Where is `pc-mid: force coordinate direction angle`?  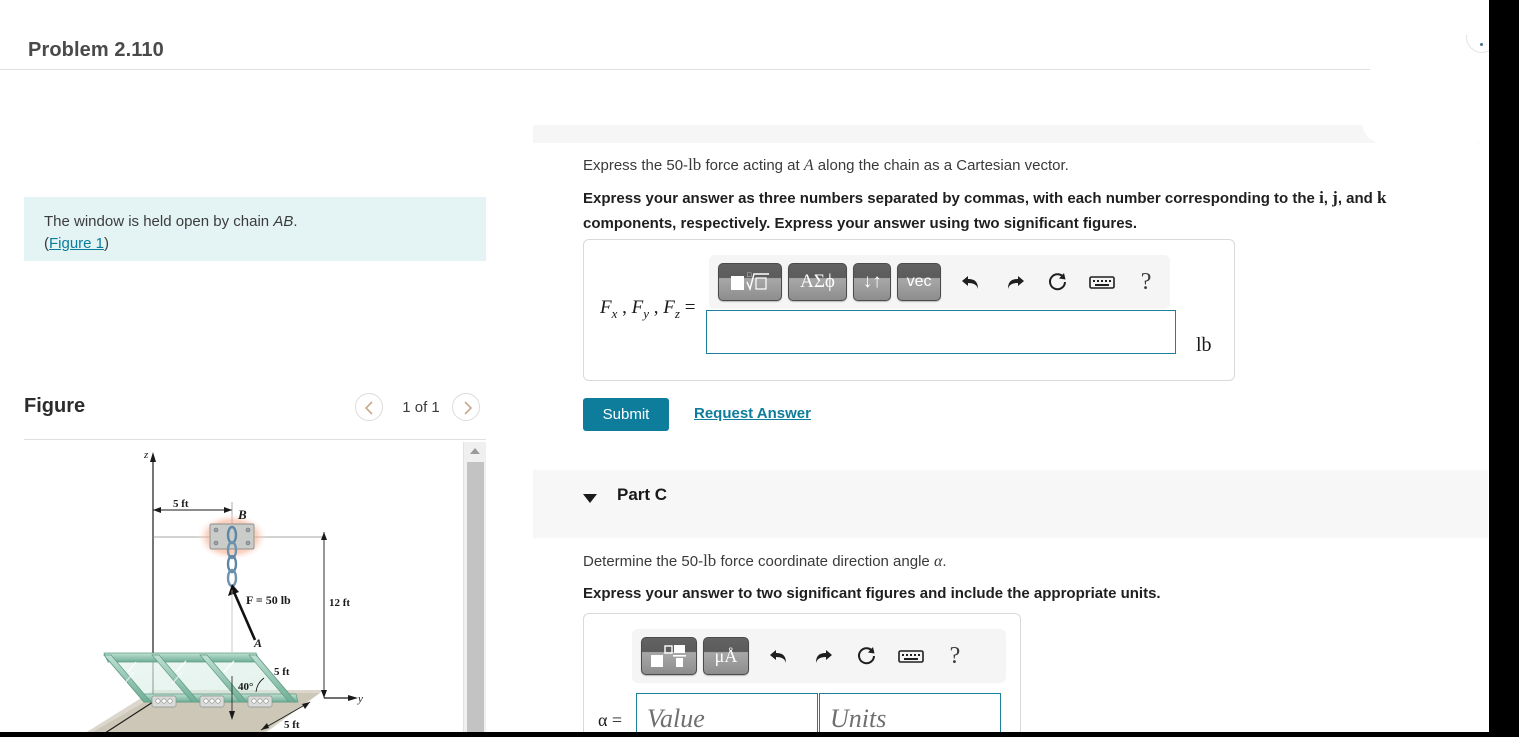
pc-mid: force coordinate direction angle is located at coordinates (825, 561).